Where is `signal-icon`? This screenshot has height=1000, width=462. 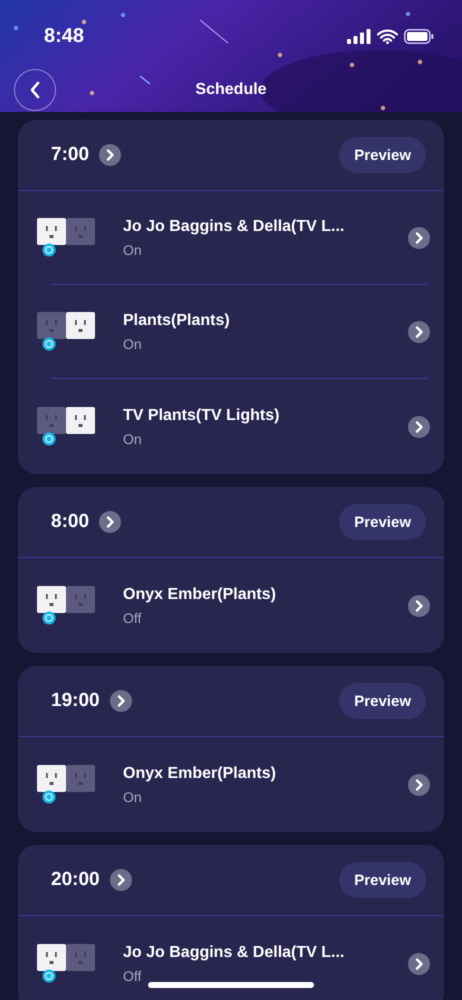
signal-icon is located at coordinates (359, 36).